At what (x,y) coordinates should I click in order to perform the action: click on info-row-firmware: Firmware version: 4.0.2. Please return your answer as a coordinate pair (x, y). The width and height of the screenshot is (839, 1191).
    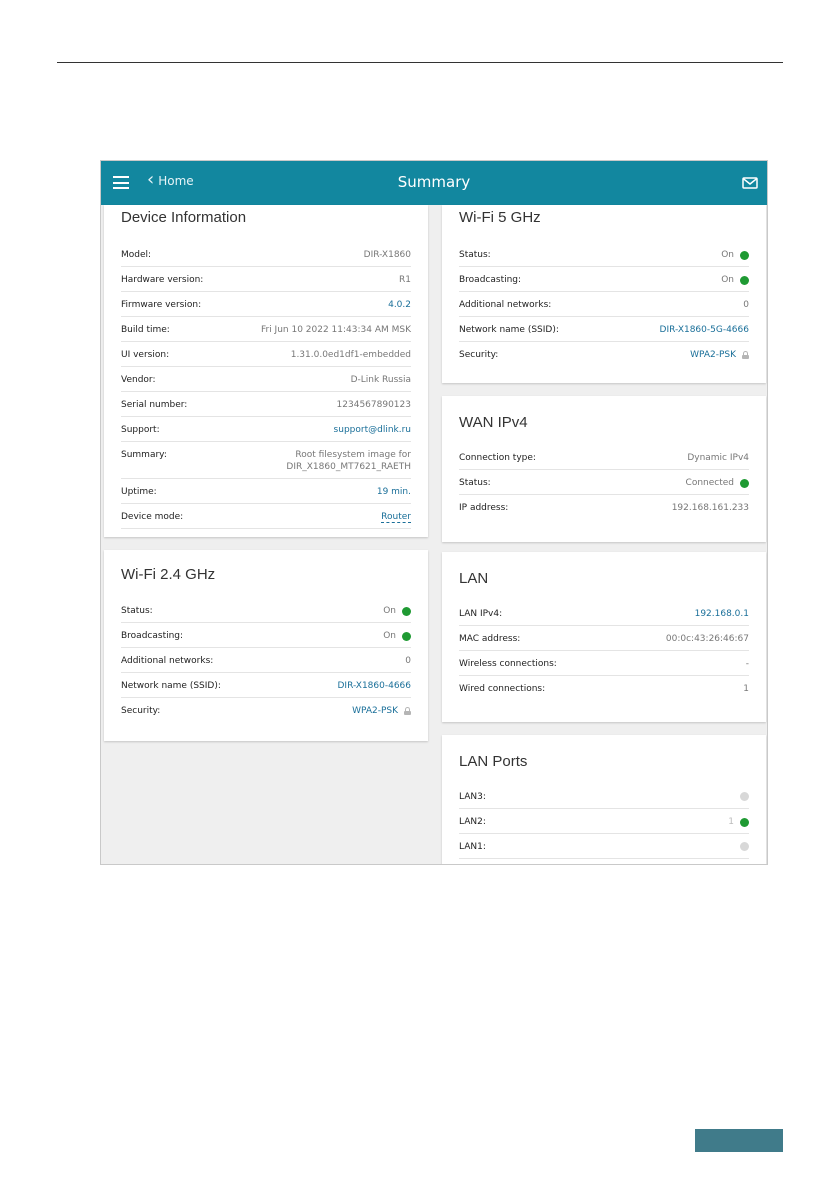
    Looking at the image, I should click on (266, 304).